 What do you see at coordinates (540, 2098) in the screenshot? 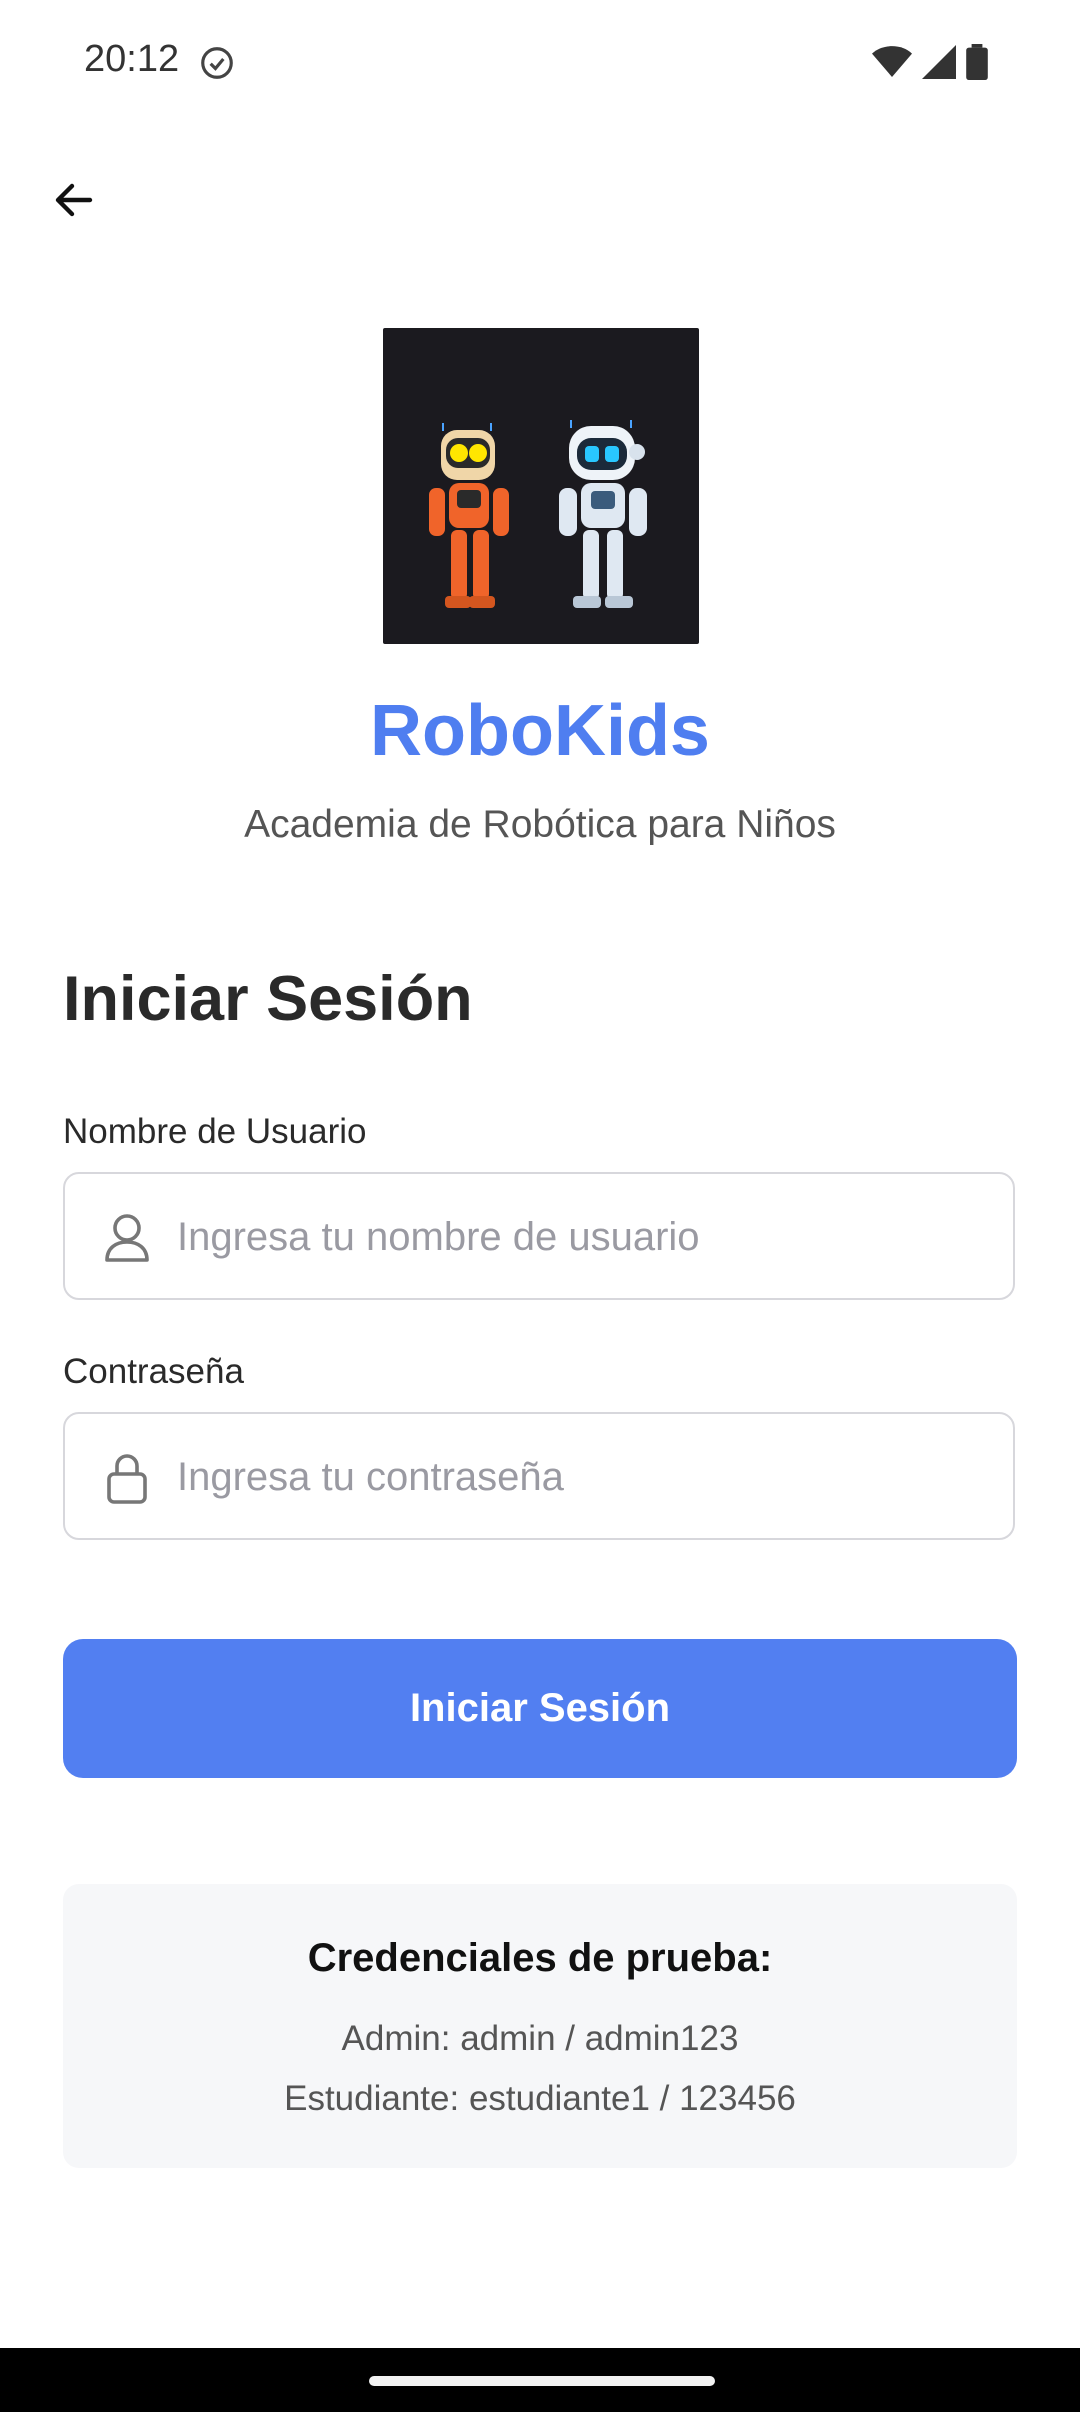
I see `student-credentials: Estudiante: estudiante1 / 123456` at bounding box center [540, 2098].